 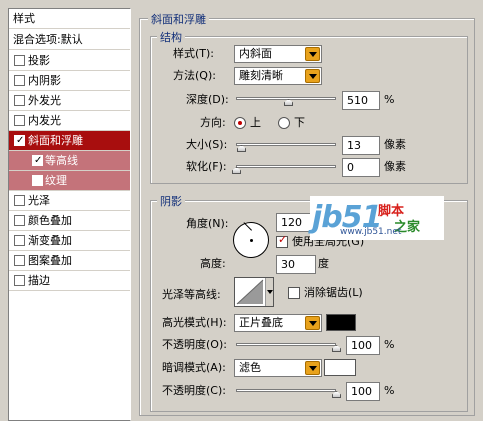 What do you see at coordinates (19, 200) in the screenshot?
I see `satin-checkbox` at bounding box center [19, 200].